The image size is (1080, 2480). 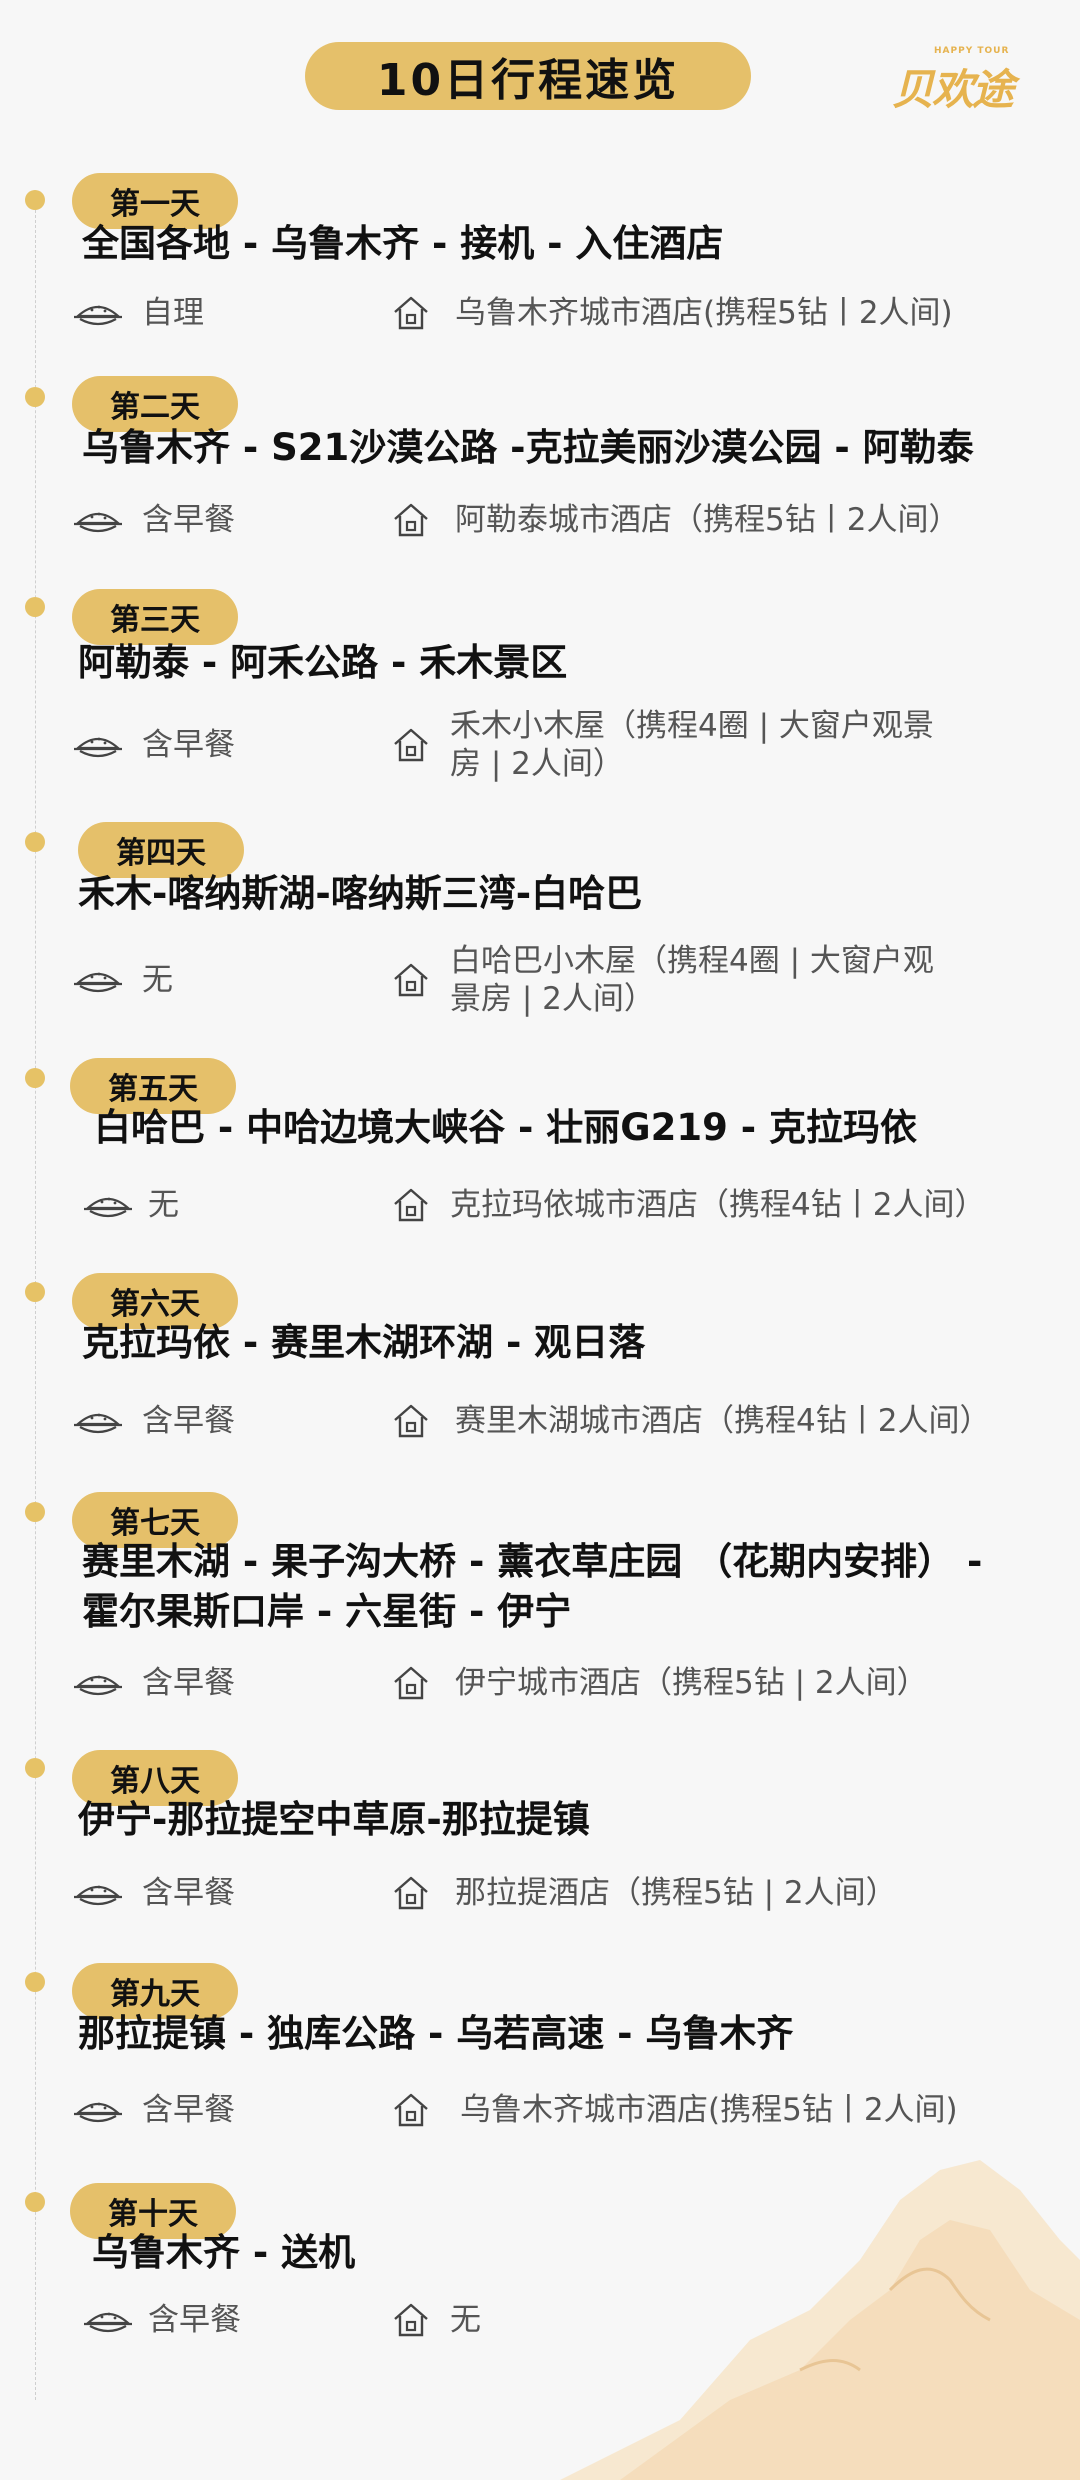 I want to click on route-line: 白哈巴 - 中哈边境大峡谷 - 壮丽G219 - 克拉玛依, so click(x=505, y=1127).